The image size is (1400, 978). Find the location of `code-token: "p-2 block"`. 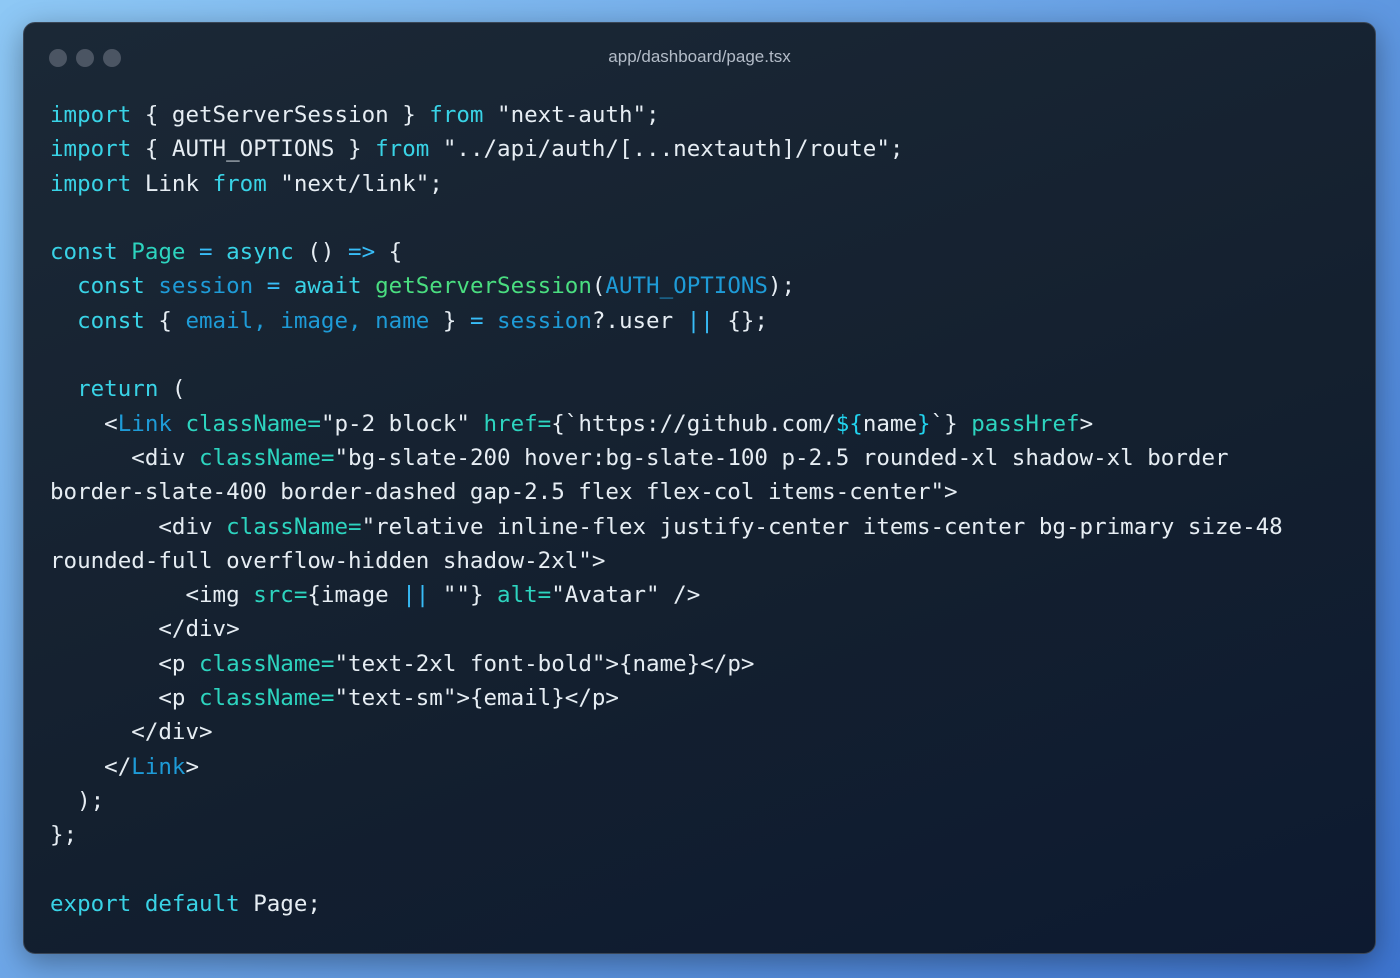

code-token: "p-2 block" is located at coordinates (402, 423).